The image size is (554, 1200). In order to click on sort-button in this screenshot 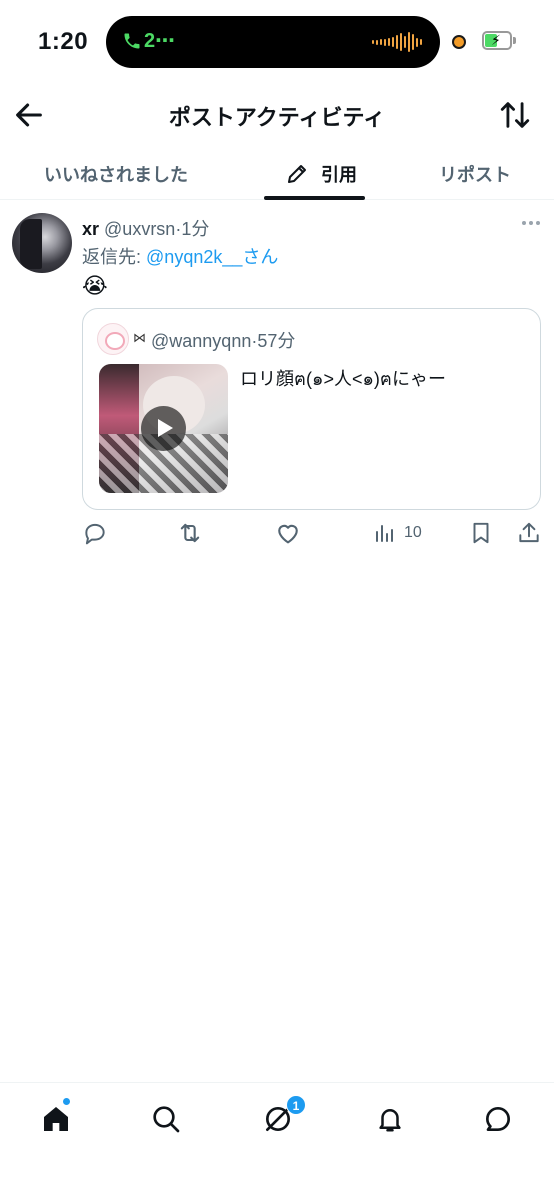, I will do `click(515, 115)`.